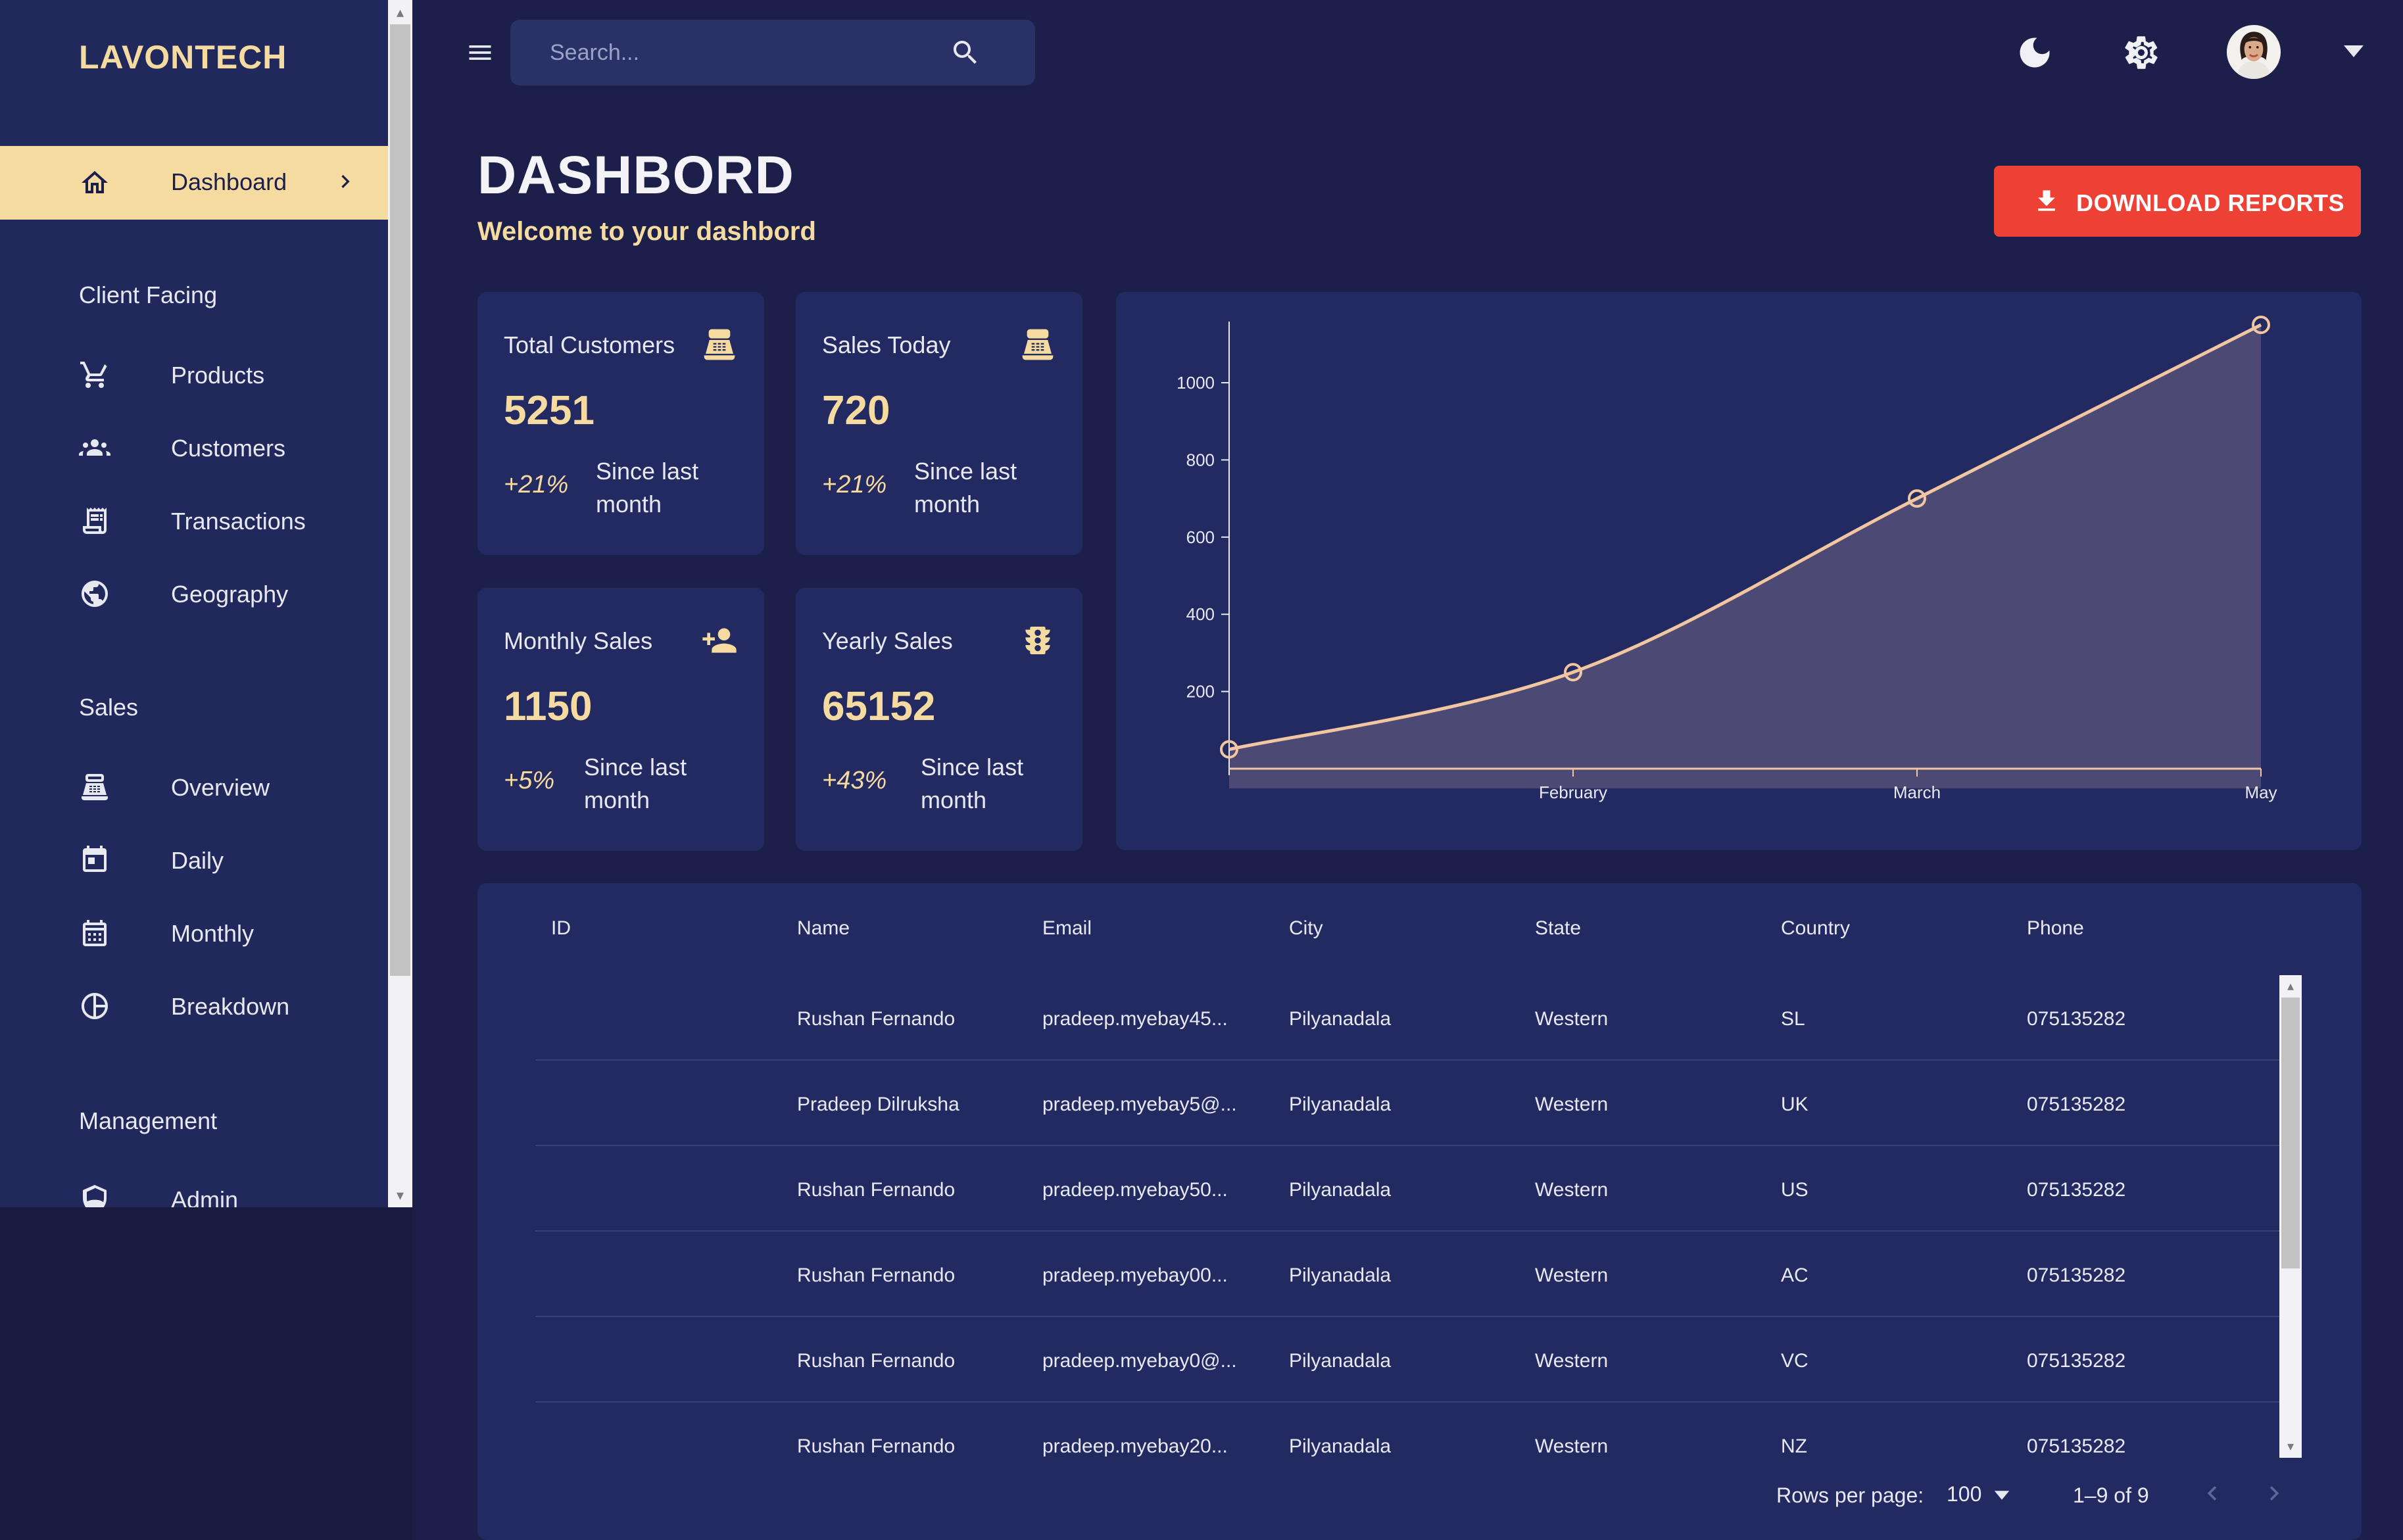  Describe the element at coordinates (2274, 1493) in the screenshot. I see `next-page-icon` at that location.